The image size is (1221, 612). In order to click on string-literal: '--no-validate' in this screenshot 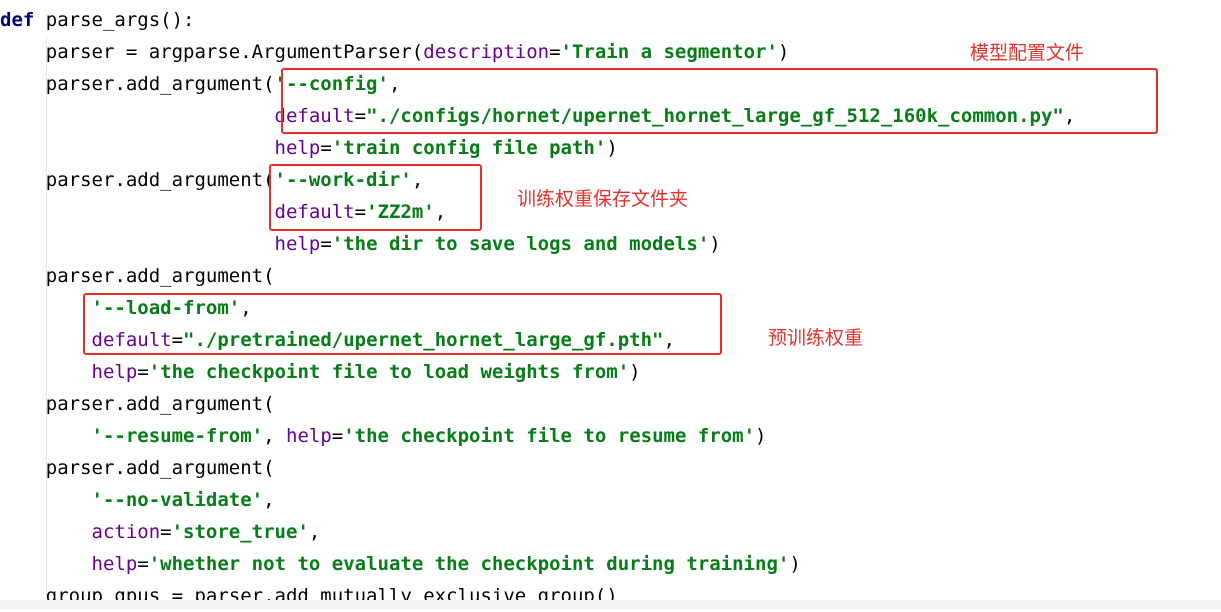, I will do `click(177, 500)`.